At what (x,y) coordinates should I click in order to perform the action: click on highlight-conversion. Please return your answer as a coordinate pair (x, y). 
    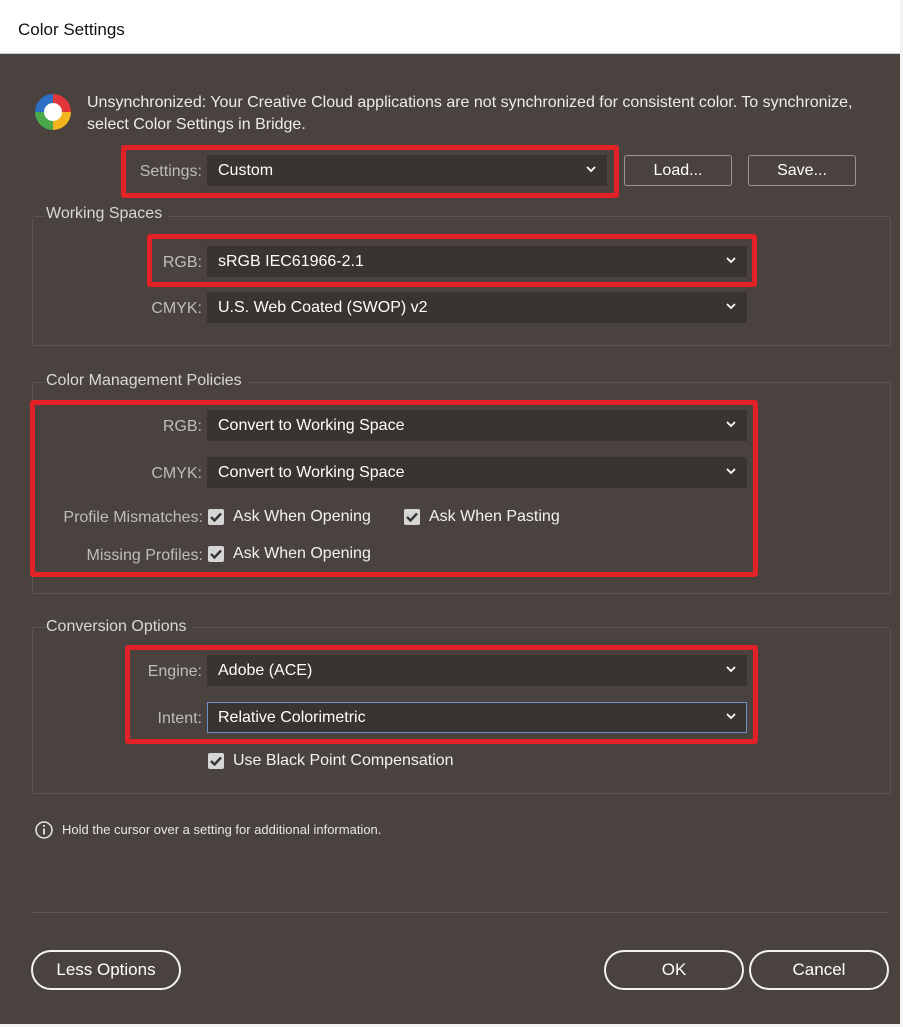
    Looking at the image, I should click on (441, 694).